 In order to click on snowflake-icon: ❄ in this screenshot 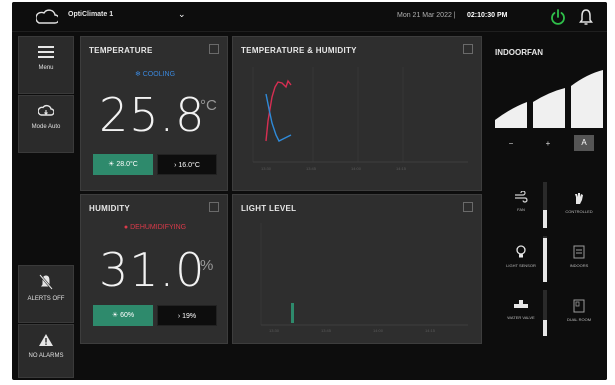, I will do `click(138, 74)`.